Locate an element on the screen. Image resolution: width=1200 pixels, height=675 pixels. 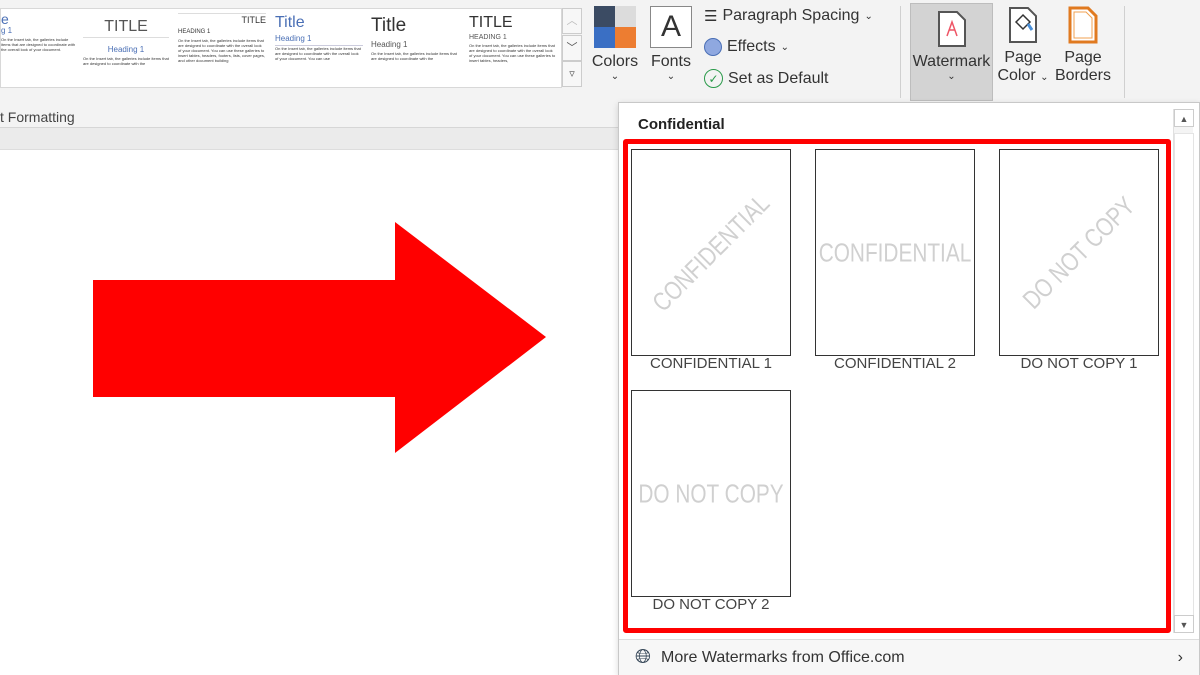
watermark-icon is located at coordinates (951, 29).